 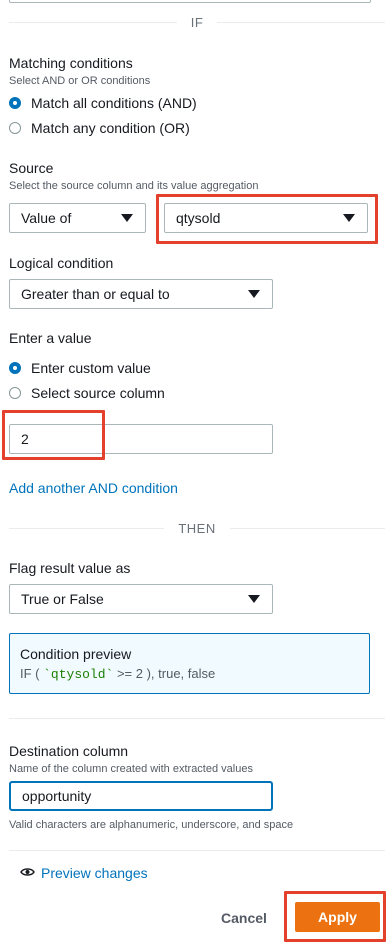 I want to click on then-label: THEN, so click(x=197, y=528).